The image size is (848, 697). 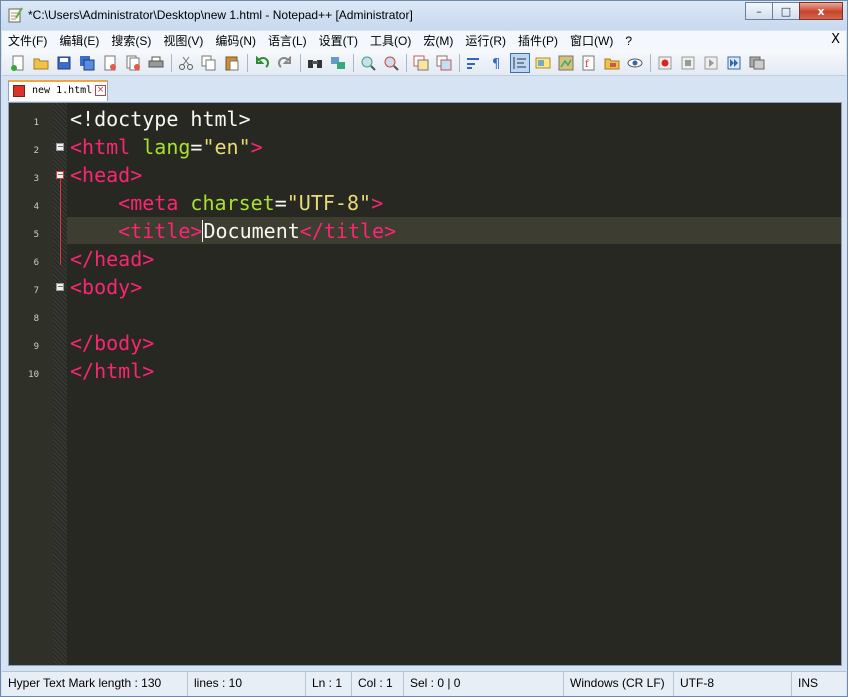 I want to click on status-column: Col : 1, so click(x=378, y=684).